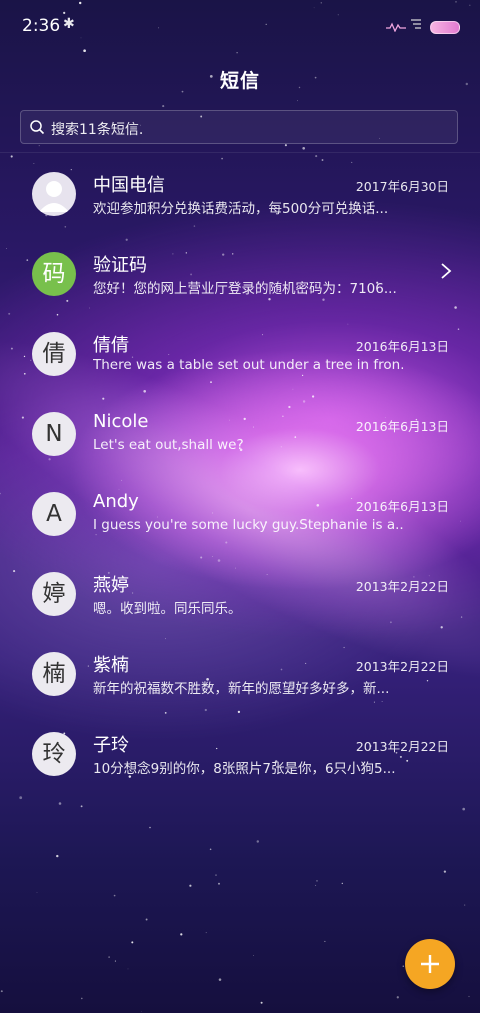  What do you see at coordinates (167, 609) in the screenshot?
I see `message-preview: 嗯。收到啦。同乐同乐。` at bounding box center [167, 609].